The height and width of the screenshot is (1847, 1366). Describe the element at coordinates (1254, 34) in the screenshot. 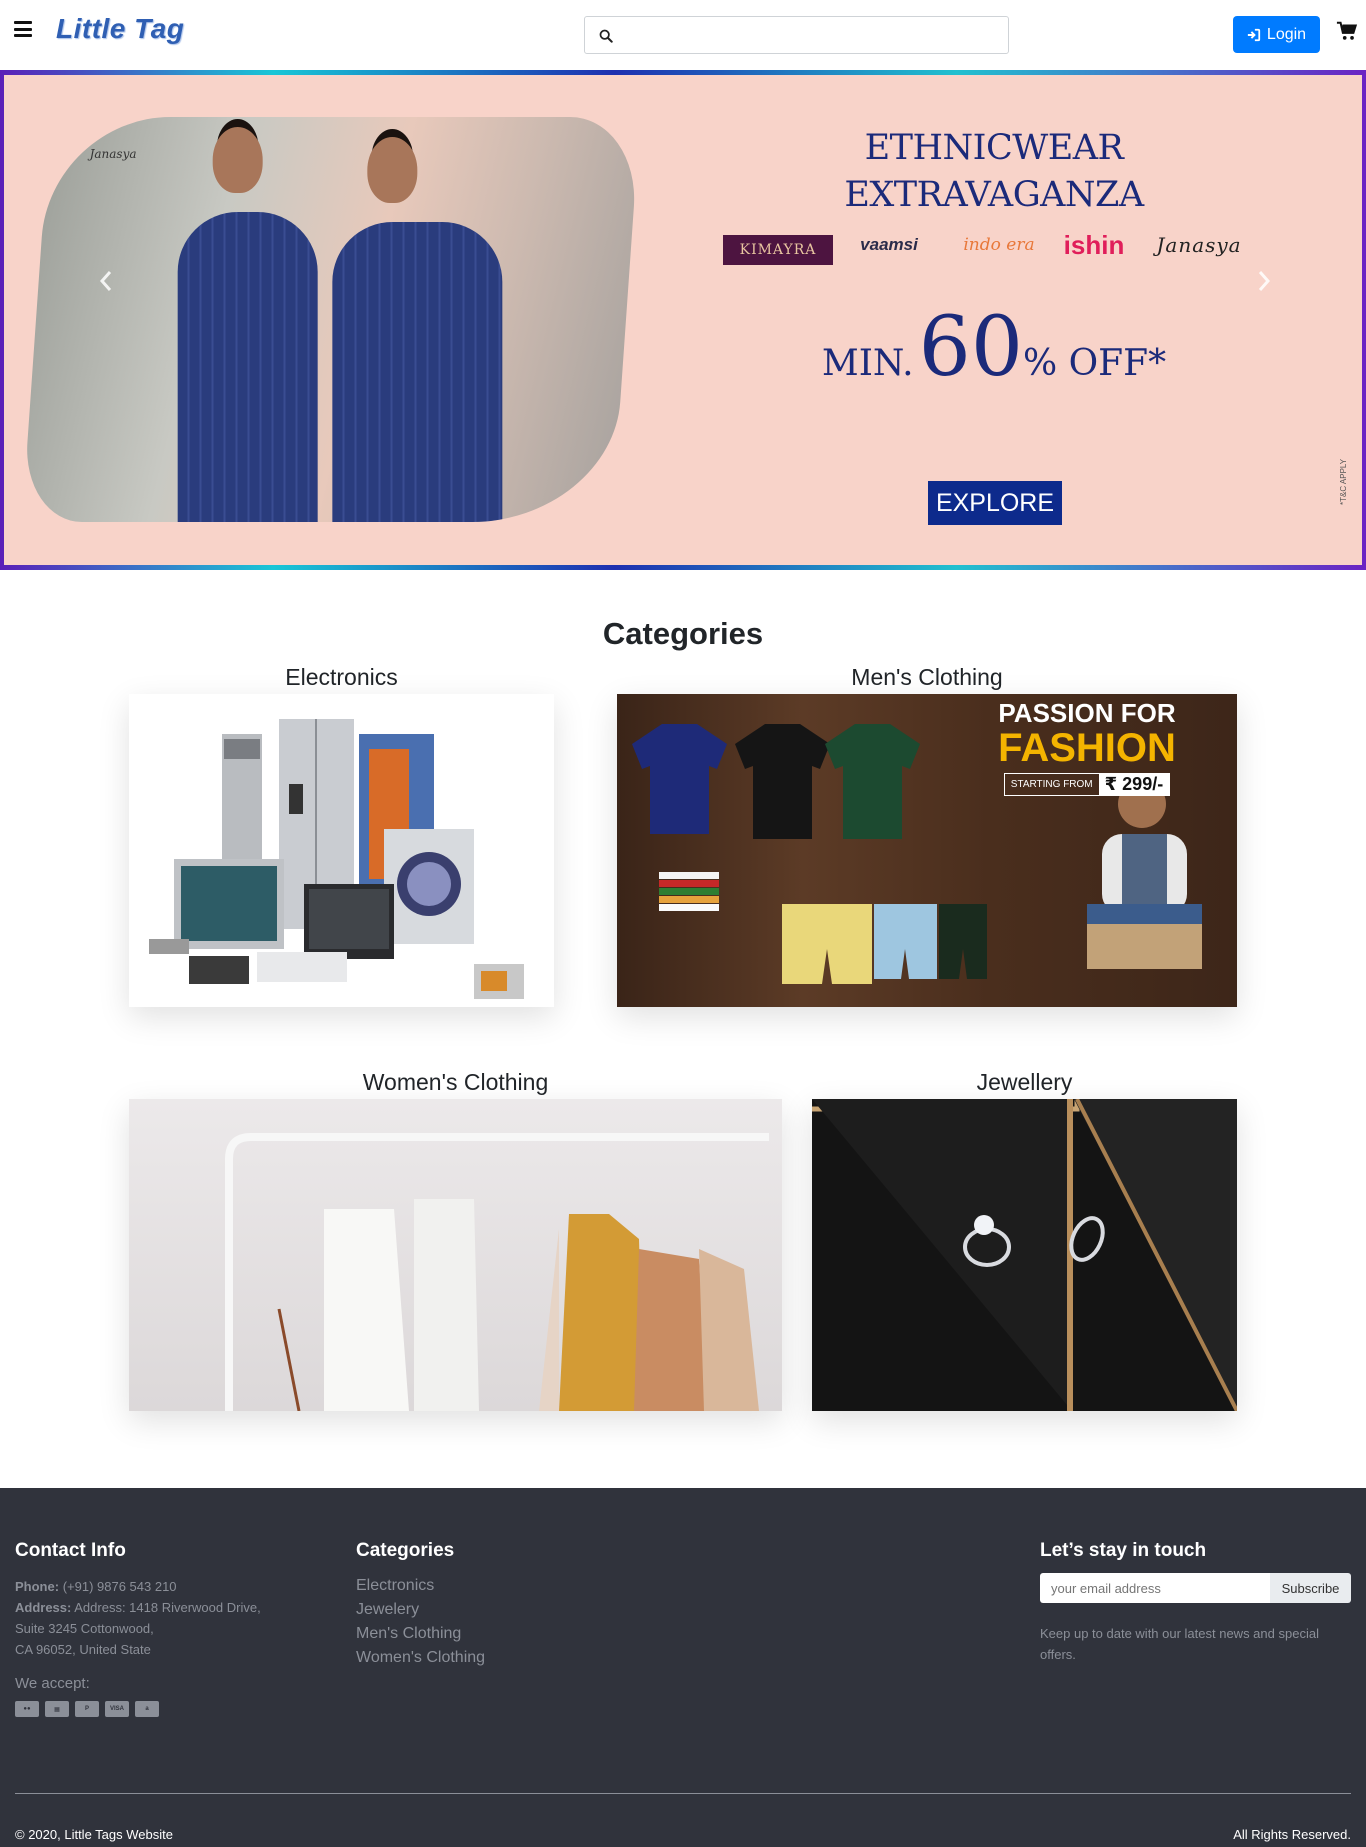

I see `sign-in-icon` at that location.